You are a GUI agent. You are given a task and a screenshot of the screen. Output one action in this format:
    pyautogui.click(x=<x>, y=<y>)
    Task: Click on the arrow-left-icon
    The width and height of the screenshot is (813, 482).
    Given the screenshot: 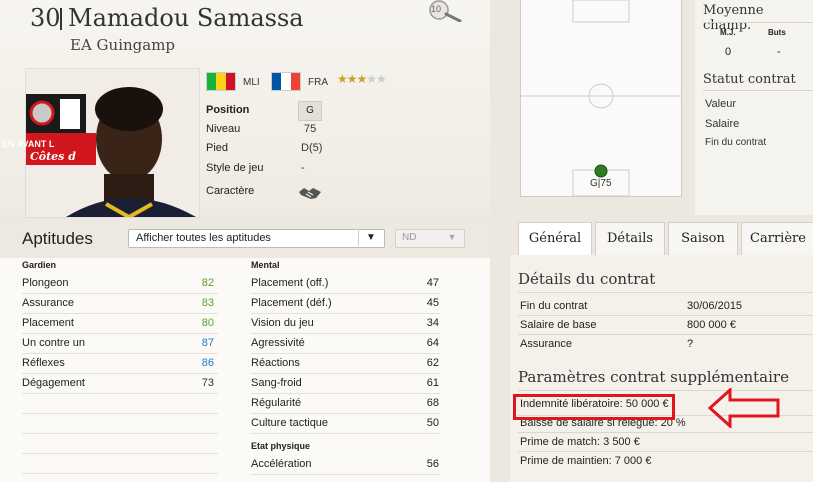 What is the action you would take?
    pyautogui.click(x=743, y=408)
    